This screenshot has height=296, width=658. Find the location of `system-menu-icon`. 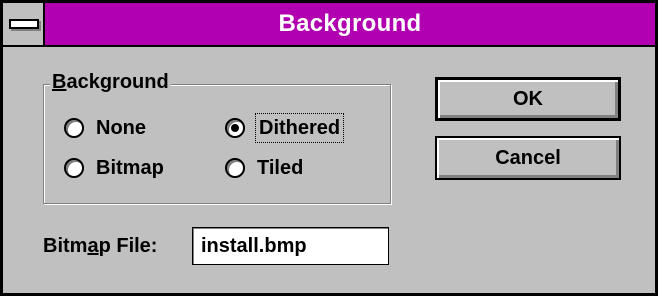

system-menu-icon is located at coordinates (24, 24).